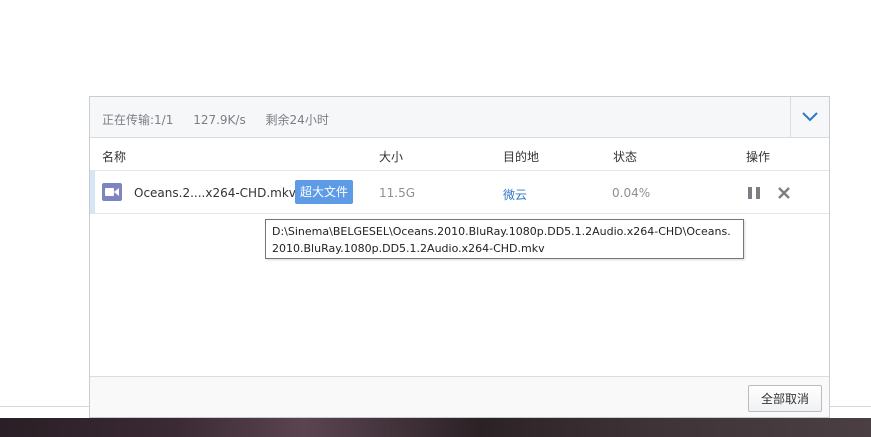 Image resolution: width=871 pixels, height=437 pixels. What do you see at coordinates (219, 120) in the screenshot?
I see `transfer-speed: 127.9K/s` at bounding box center [219, 120].